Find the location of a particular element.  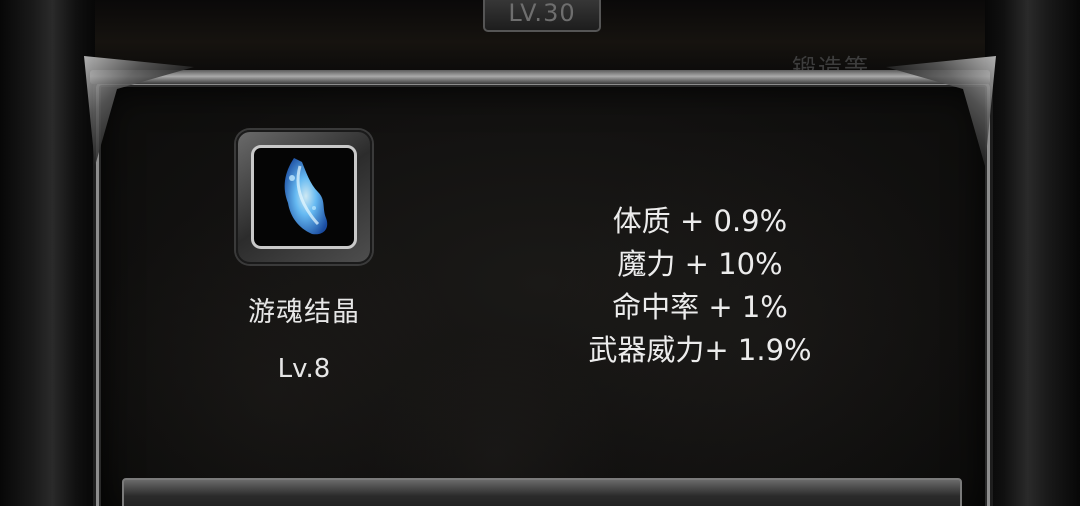

blue-soul-crystal-icon is located at coordinates (306, 196).